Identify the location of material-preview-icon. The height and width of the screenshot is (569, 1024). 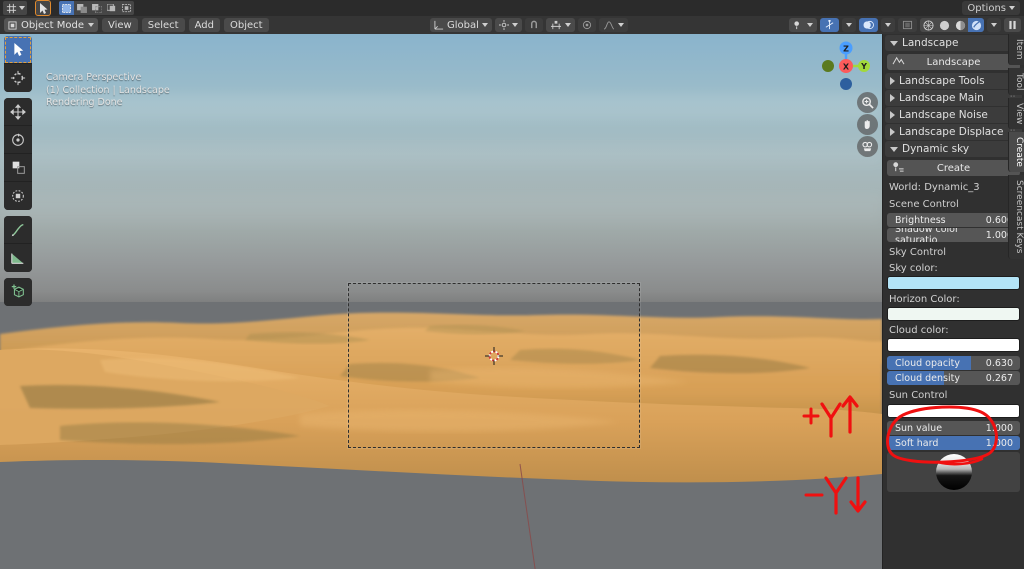
(960, 25).